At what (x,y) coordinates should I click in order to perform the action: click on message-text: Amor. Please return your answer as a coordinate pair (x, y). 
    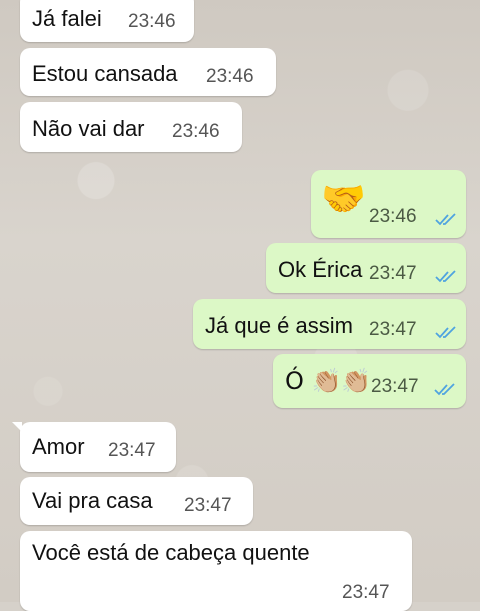
    Looking at the image, I should click on (58, 446).